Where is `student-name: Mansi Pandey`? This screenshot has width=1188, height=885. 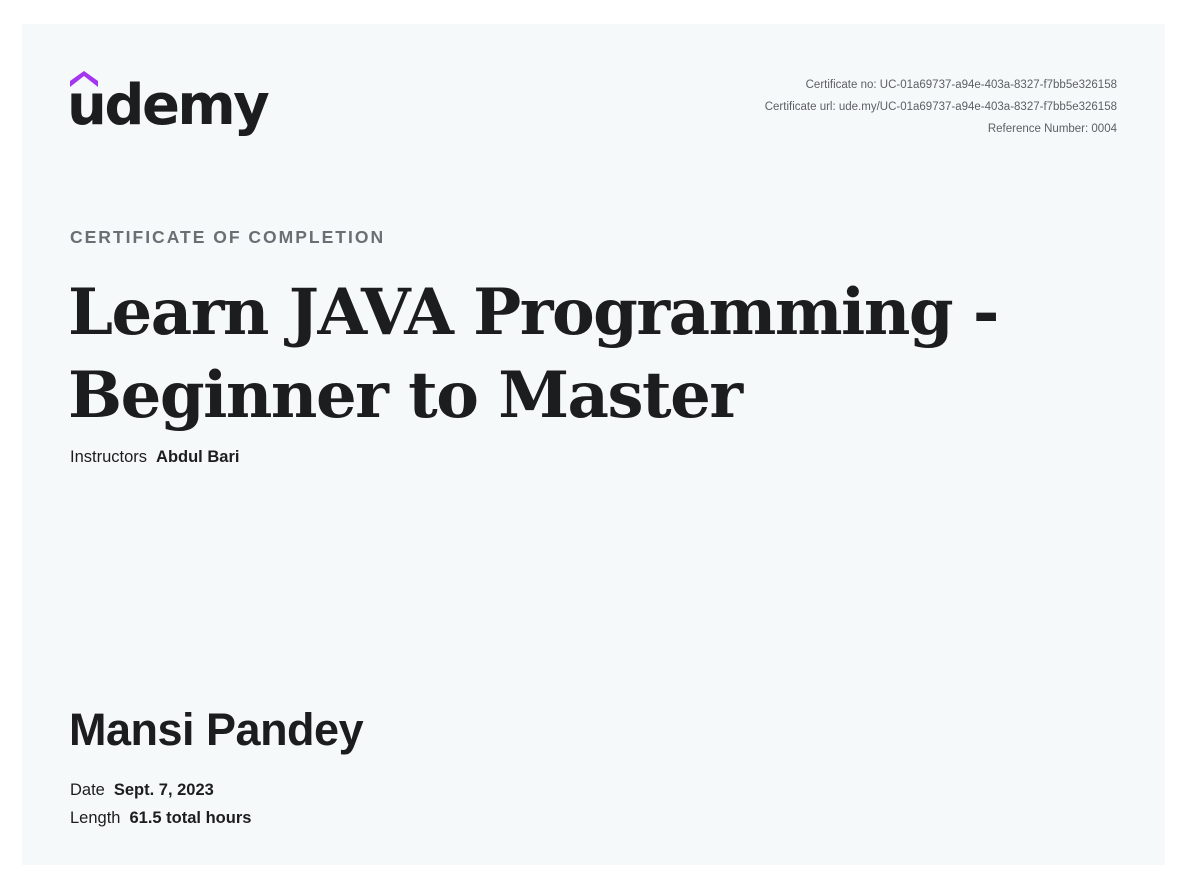 student-name: Mansi Pandey is located at coordinates (216, 729).